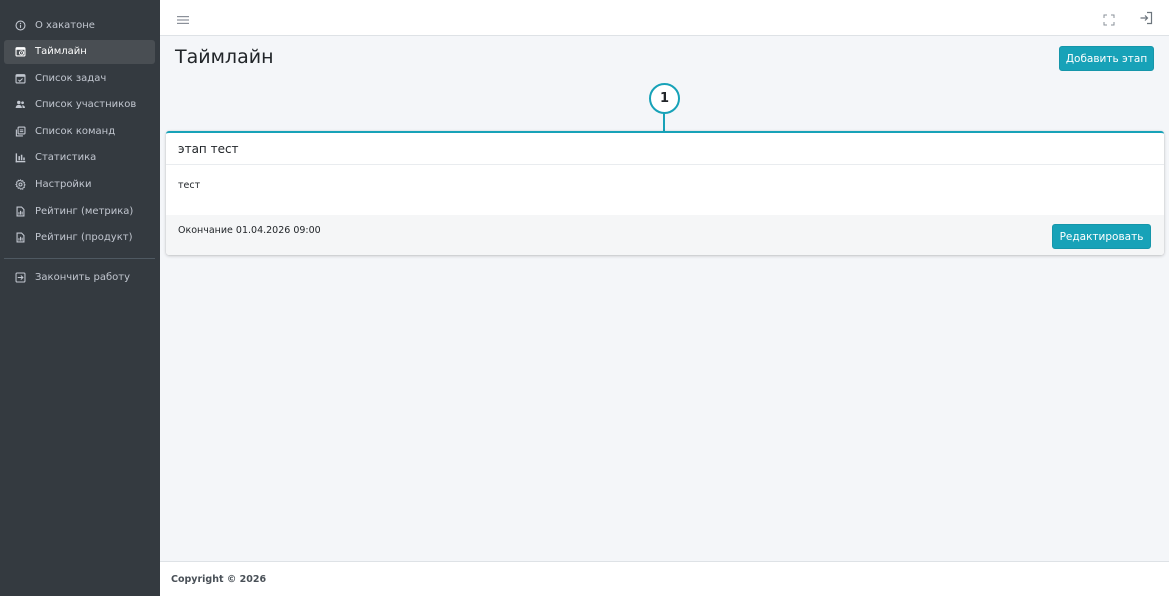  I want to click on sidebar-item-about: О хакатоне, so click(79, 25).